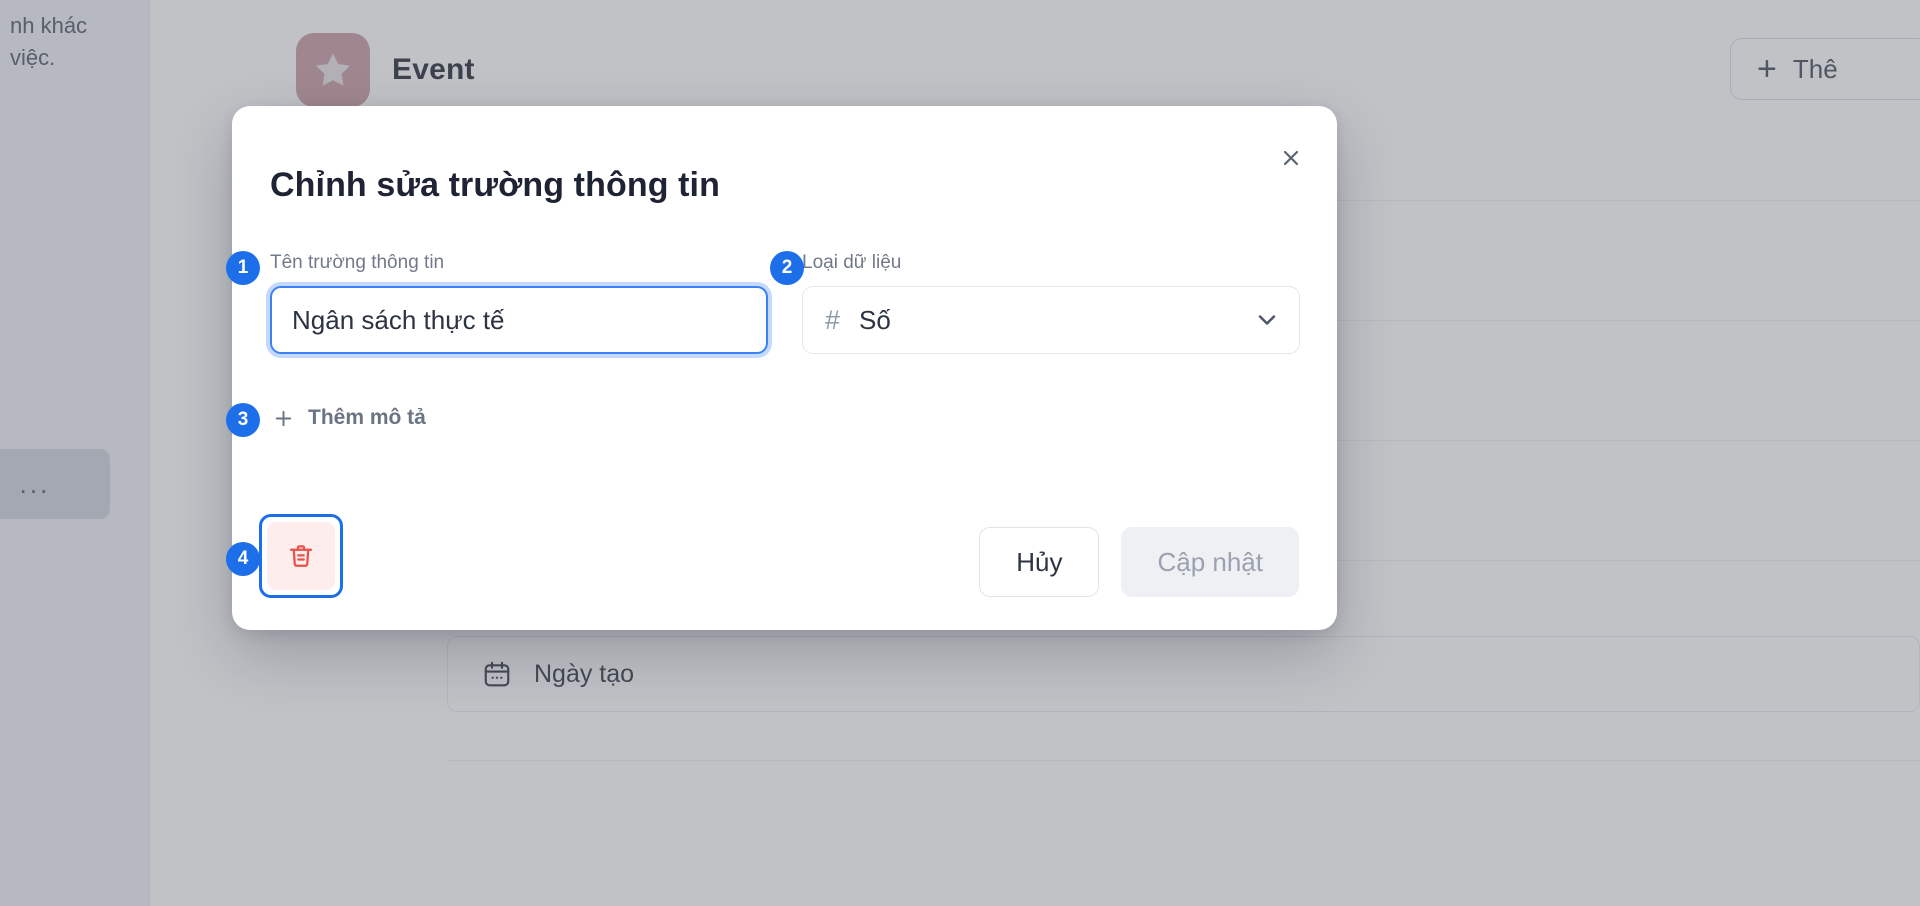  What do you see at coordinates (875, 319) in the screenshot?
I see `data-type-value: Số` at bounding box center [875, 319].